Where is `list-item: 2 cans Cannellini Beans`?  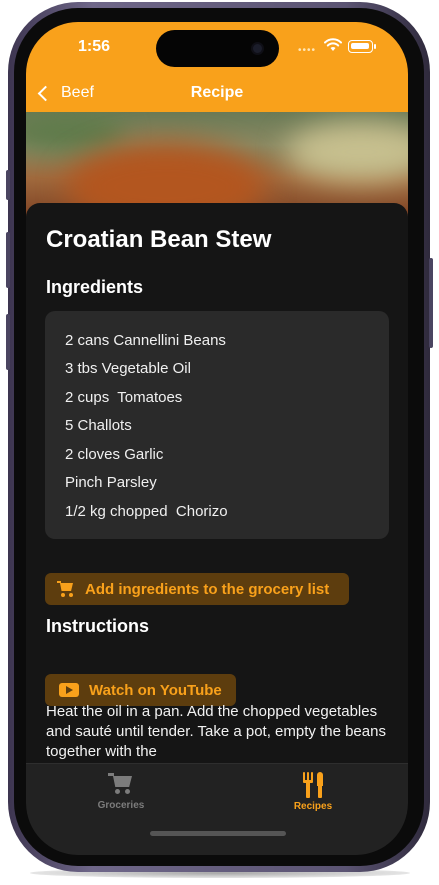
list-item: 2 cans Cannellini Beans is located at coordinates (145, 340).